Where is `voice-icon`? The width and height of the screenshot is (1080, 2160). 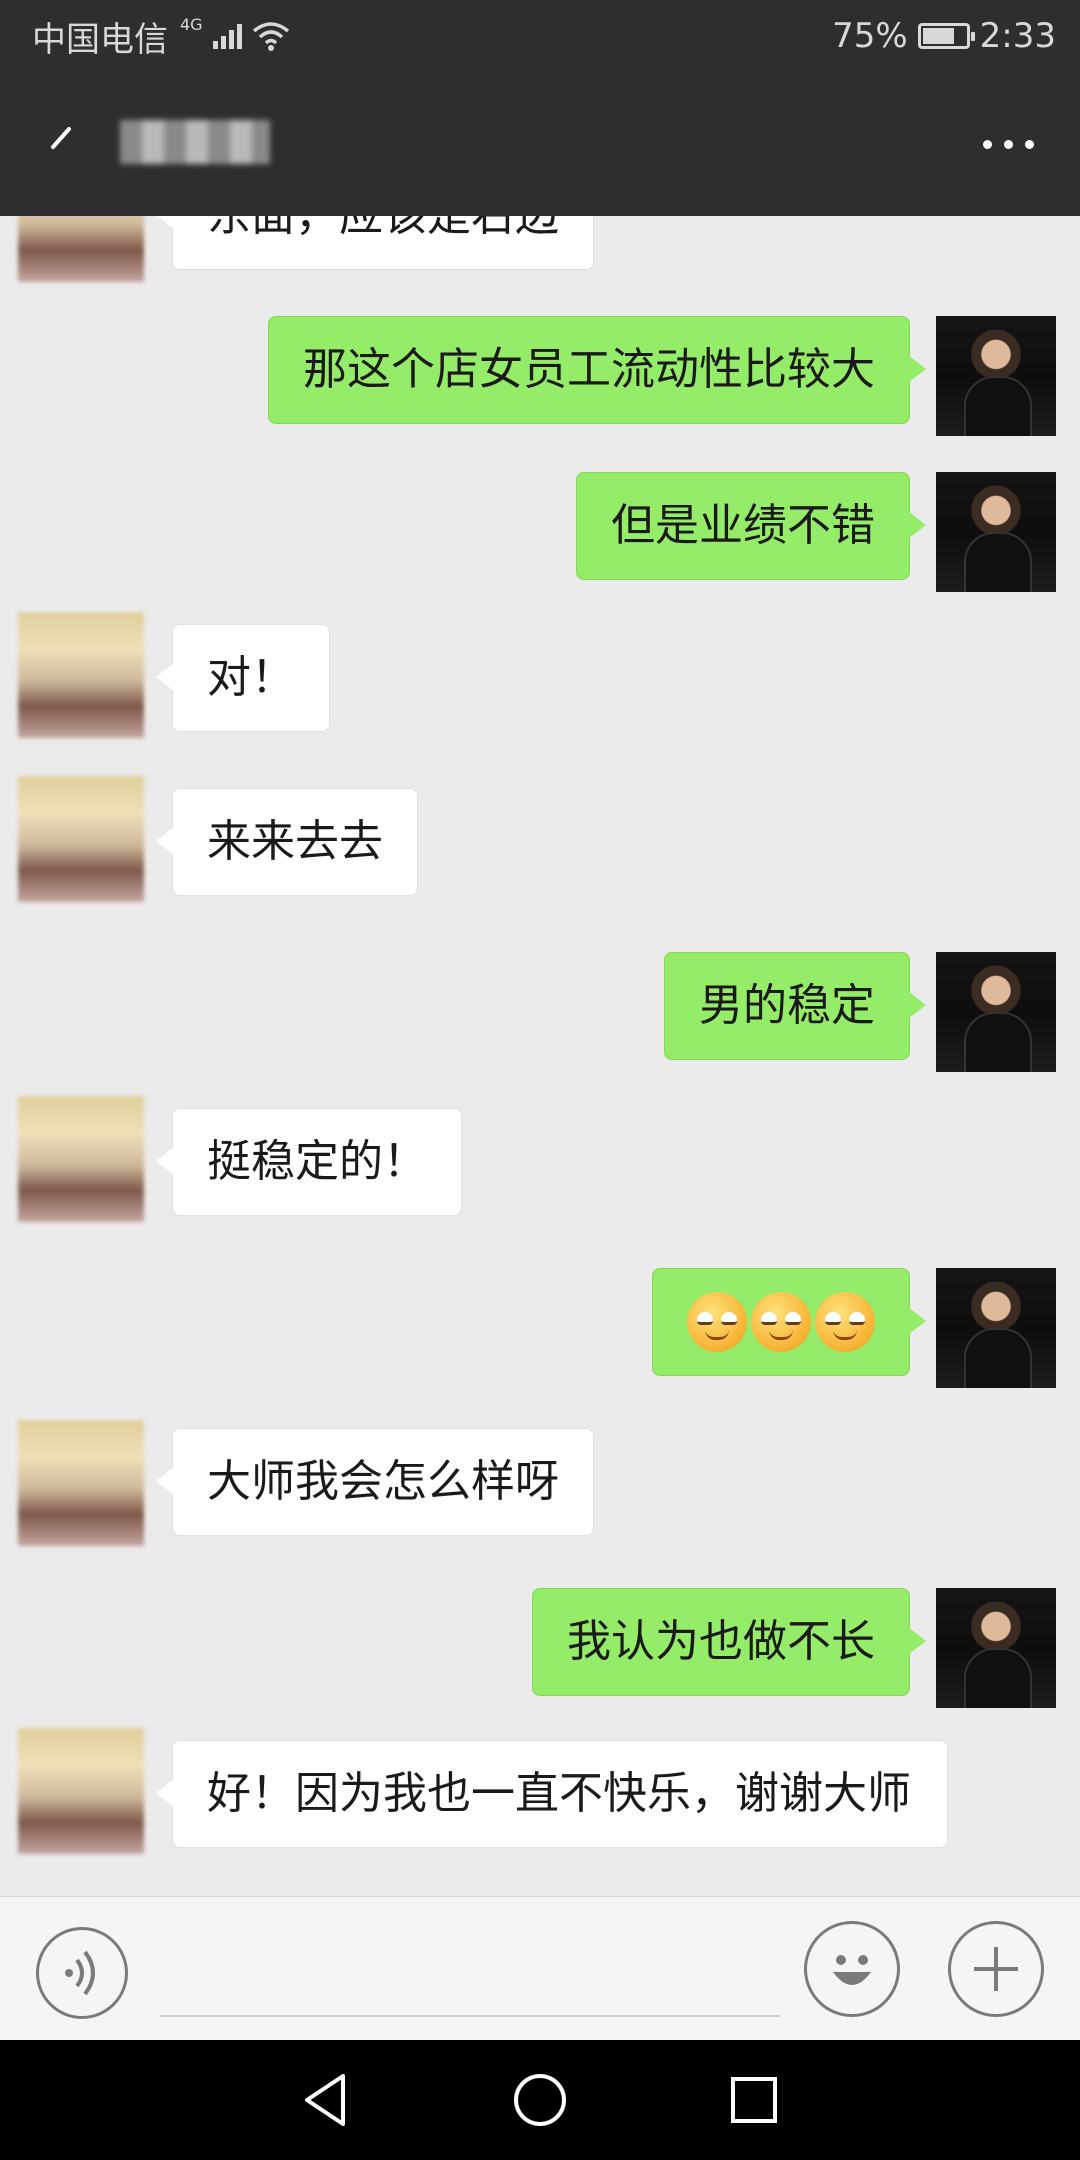 voice-icon is located at coordinates (80, 1973).